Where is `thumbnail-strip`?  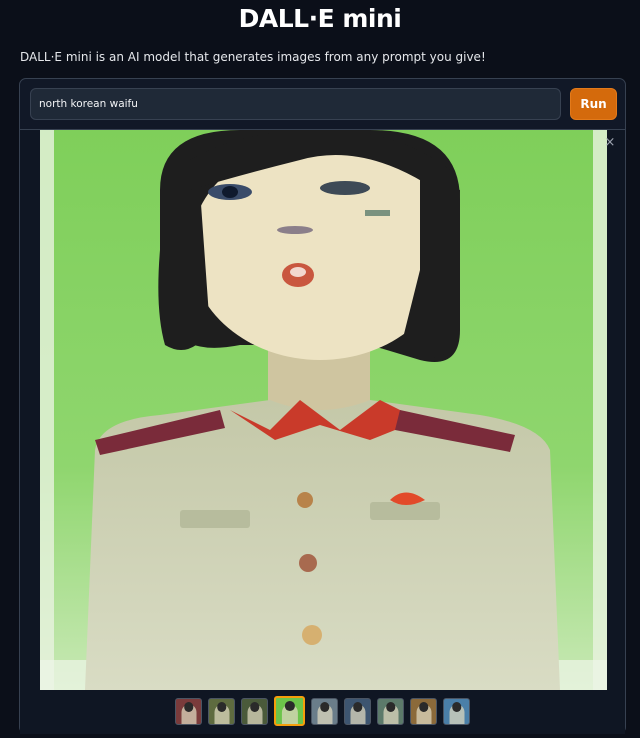 thumbnail-strip is located at coordinates (322, 712).